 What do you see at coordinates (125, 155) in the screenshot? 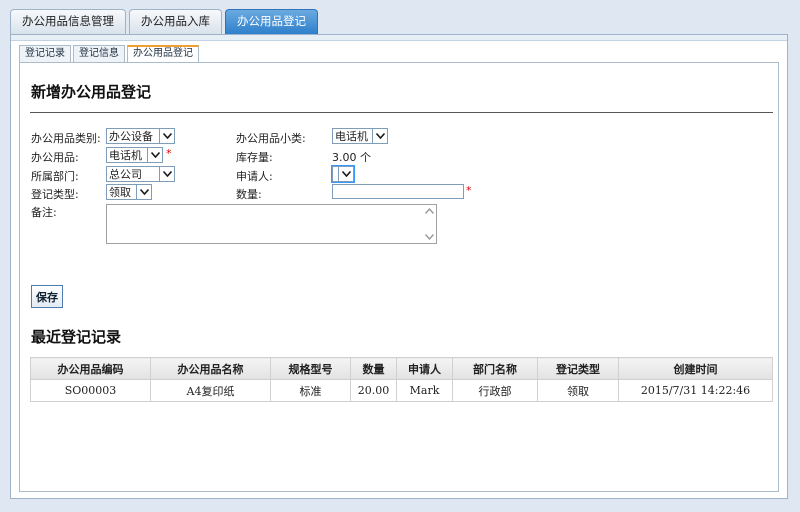
I see `item-select-value: 电话机` at bounding box center [125, 155].